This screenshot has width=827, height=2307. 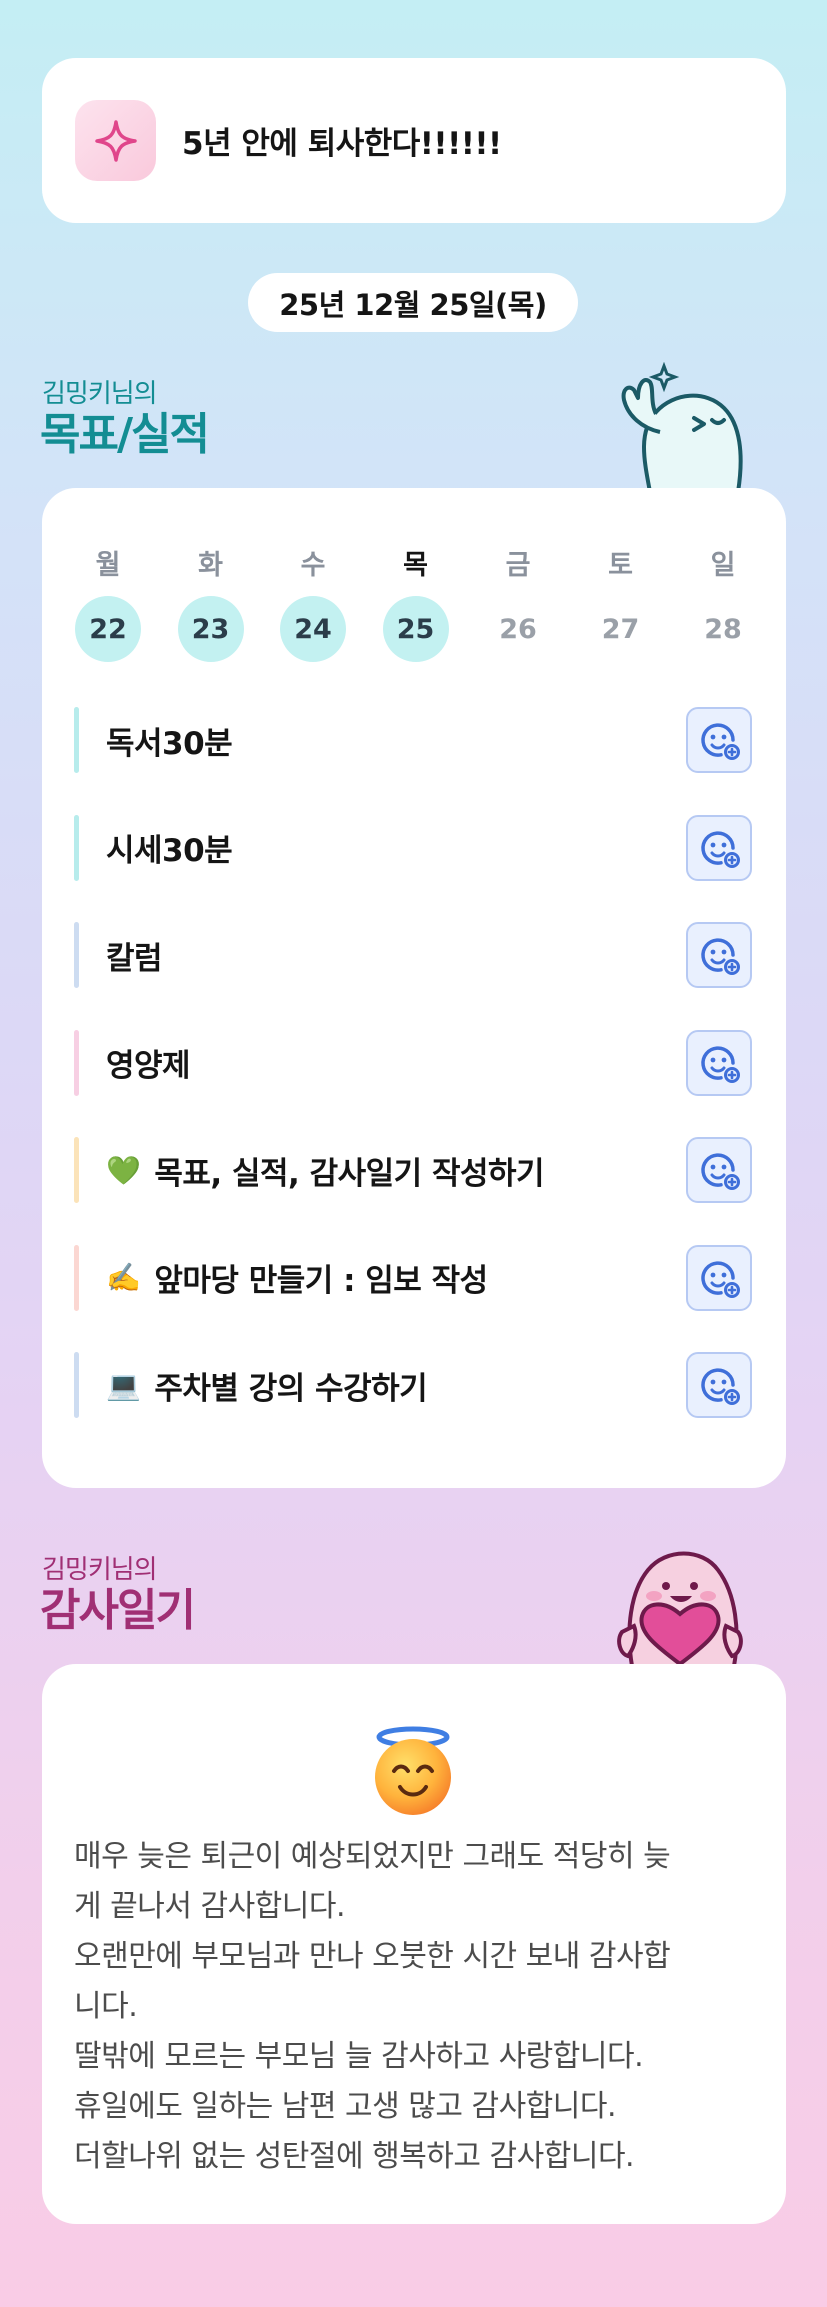 I want to click on task-emoji: 💻, so click(x=123, y=1385).